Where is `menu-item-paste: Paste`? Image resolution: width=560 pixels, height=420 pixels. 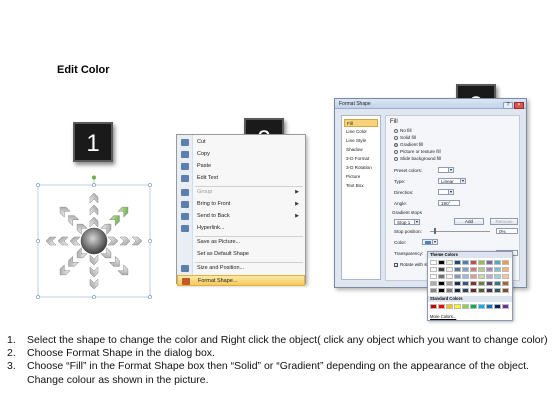
menu-item-paste: Paste is located at coordinates (241, 166).